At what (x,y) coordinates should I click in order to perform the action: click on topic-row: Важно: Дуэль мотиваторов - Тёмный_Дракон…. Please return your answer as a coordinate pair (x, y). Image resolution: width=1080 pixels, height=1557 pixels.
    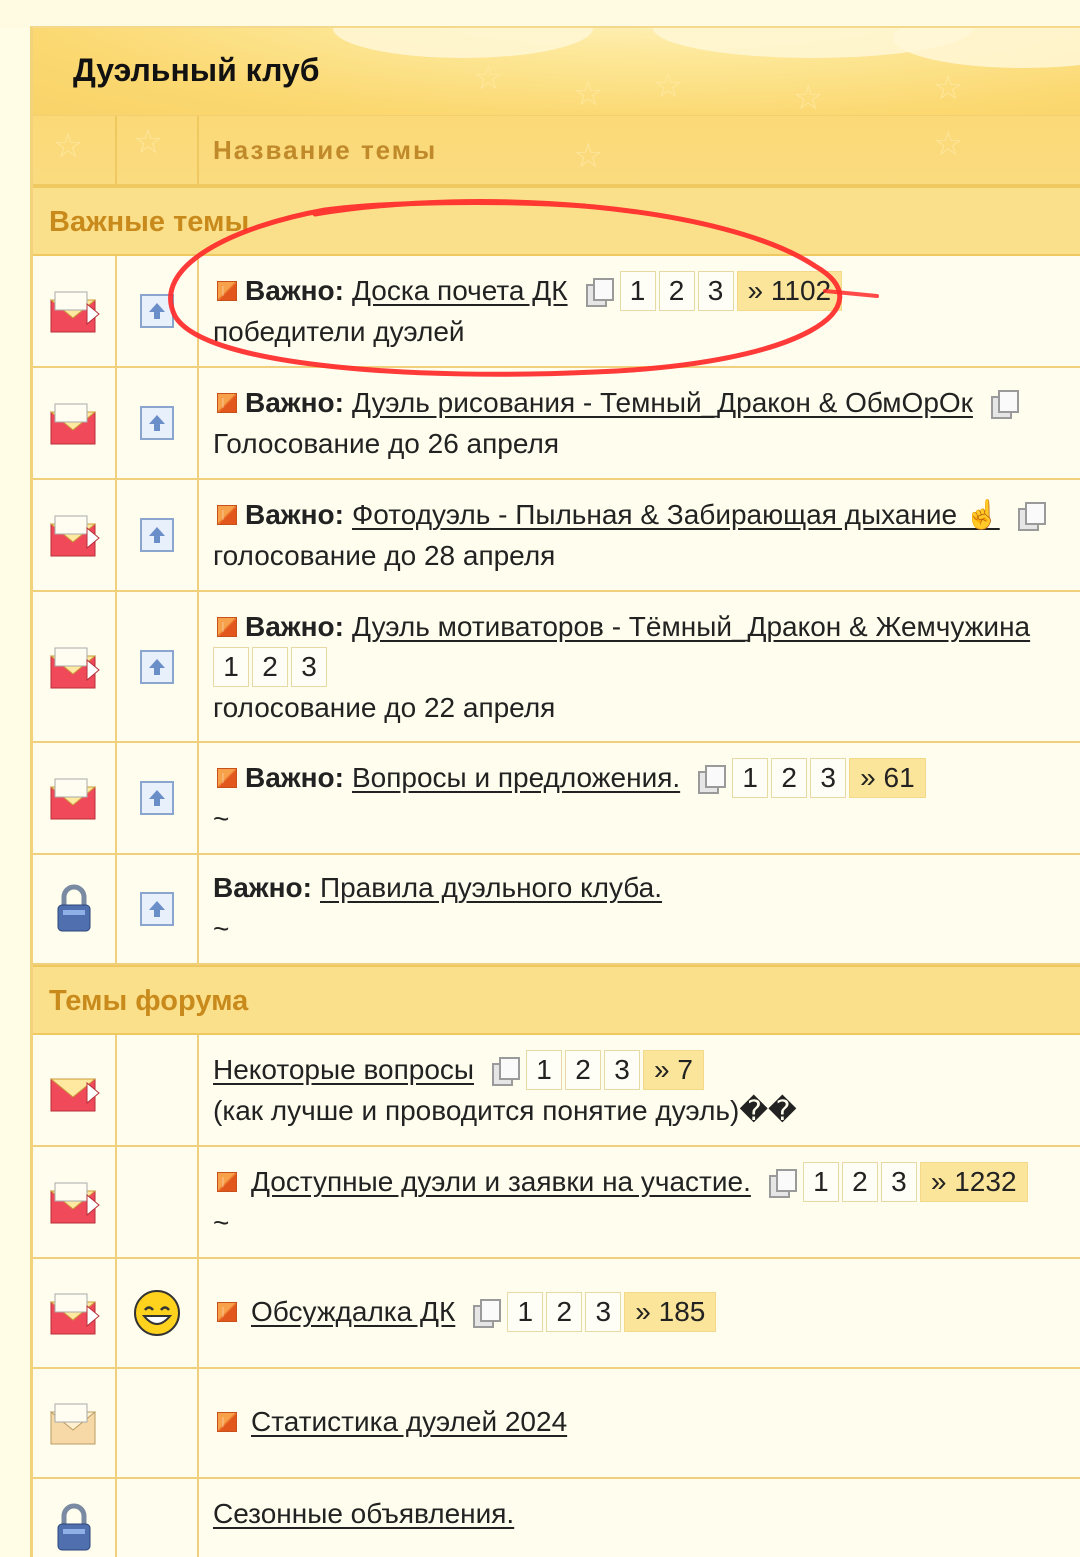
    Looking at the image, I should click on (556, 667).